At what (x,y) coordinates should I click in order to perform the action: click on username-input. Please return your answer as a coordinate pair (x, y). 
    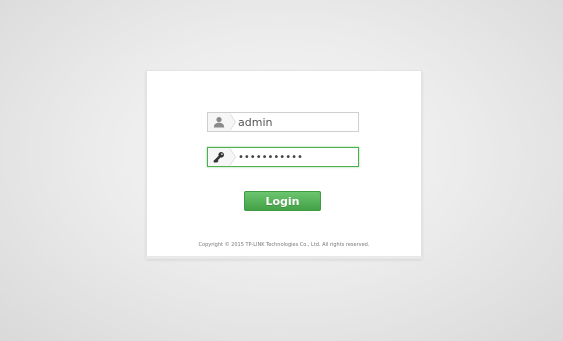
    Looking at the image, I should click on (296, 122).